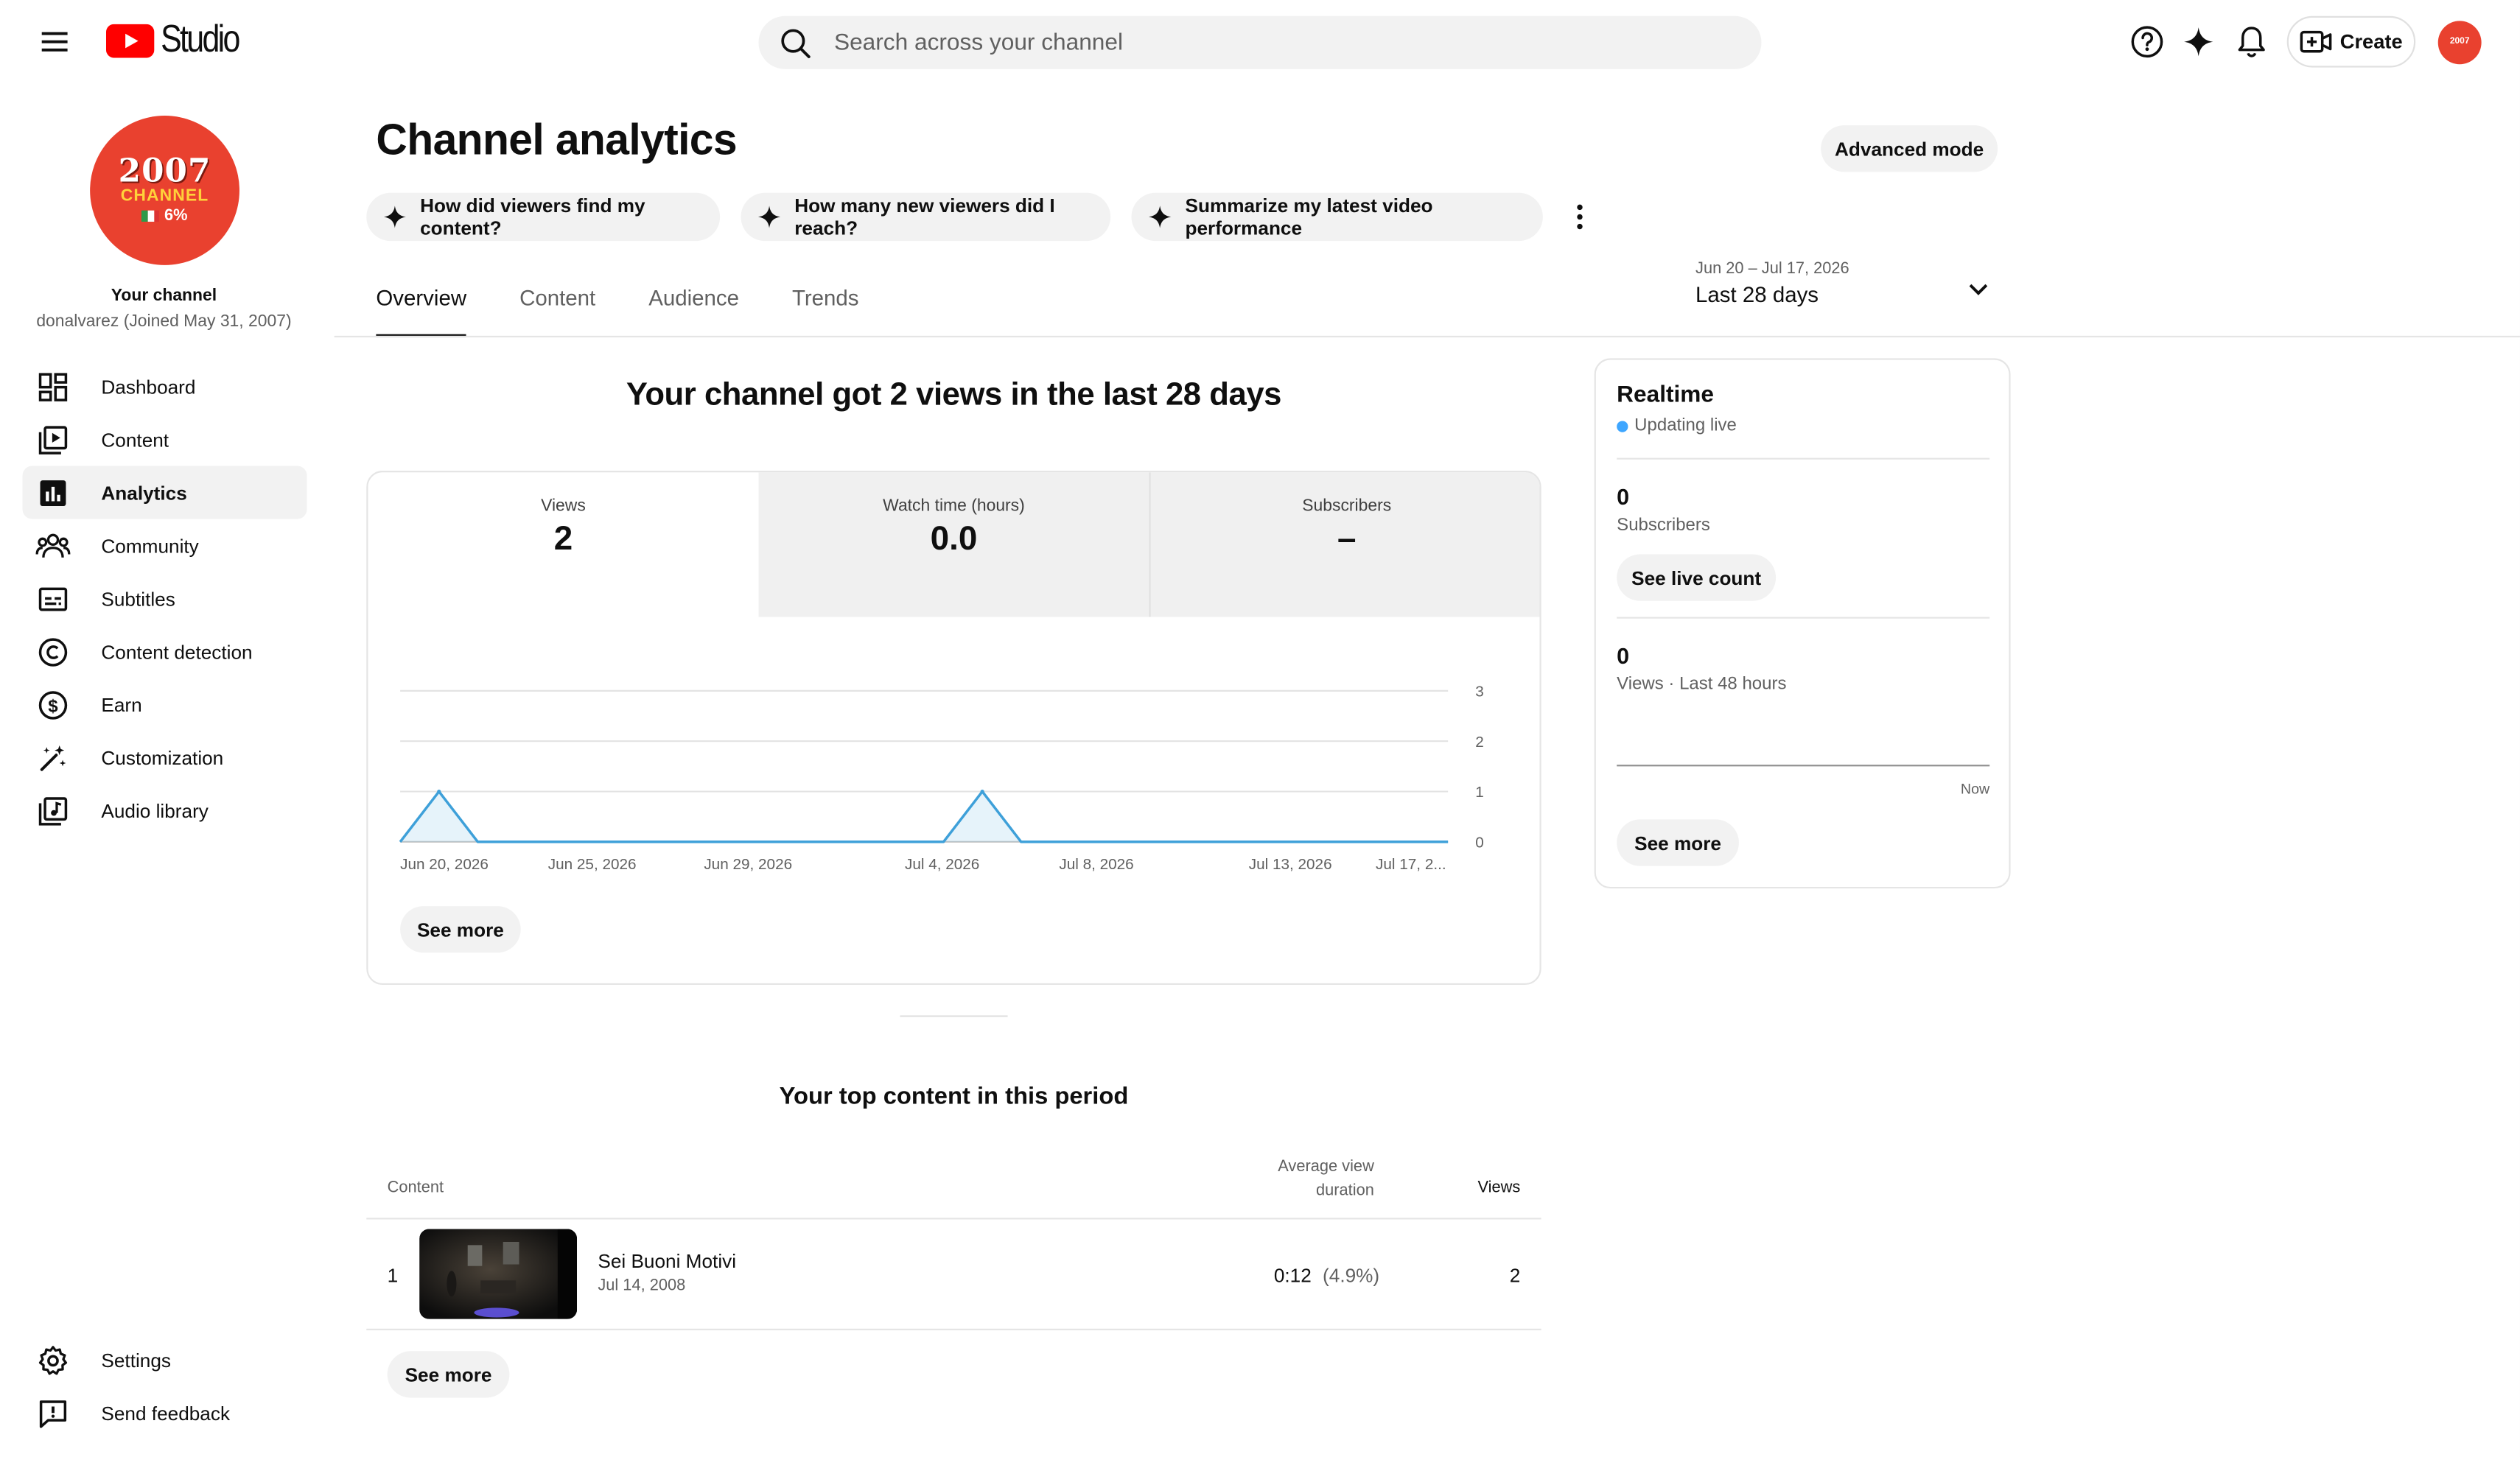 The height and width of the screenshot is (1457, 2520). What do you see at coordinates (421, 312) in the screenshot?
I see `tab-overview: Overview` at bounding box center [421, 312].